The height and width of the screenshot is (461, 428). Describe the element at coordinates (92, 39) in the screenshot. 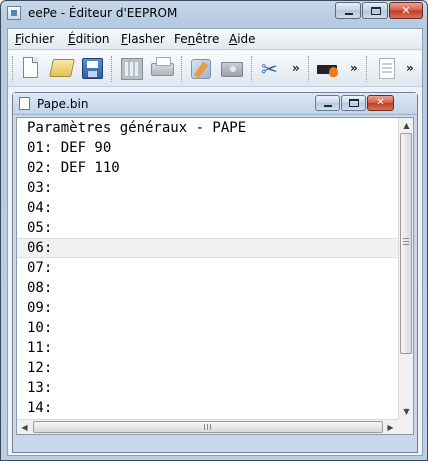

I see `menu-edition-label: dition` at that location.